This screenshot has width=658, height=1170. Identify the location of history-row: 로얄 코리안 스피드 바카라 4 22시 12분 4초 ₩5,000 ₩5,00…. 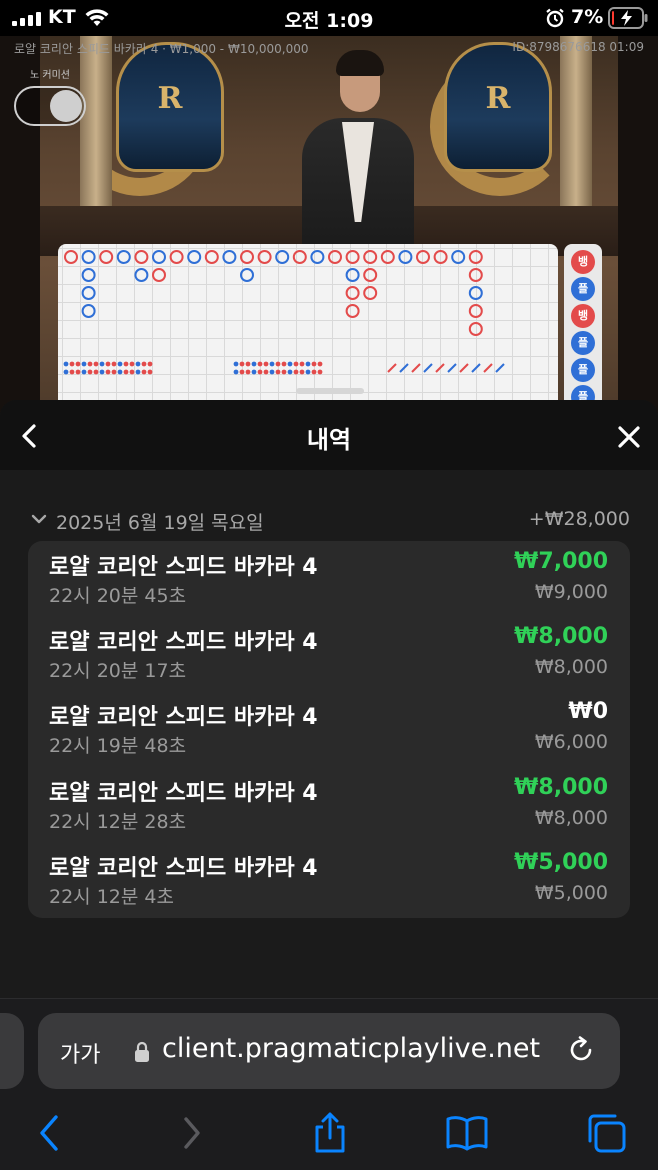
(329, 879).